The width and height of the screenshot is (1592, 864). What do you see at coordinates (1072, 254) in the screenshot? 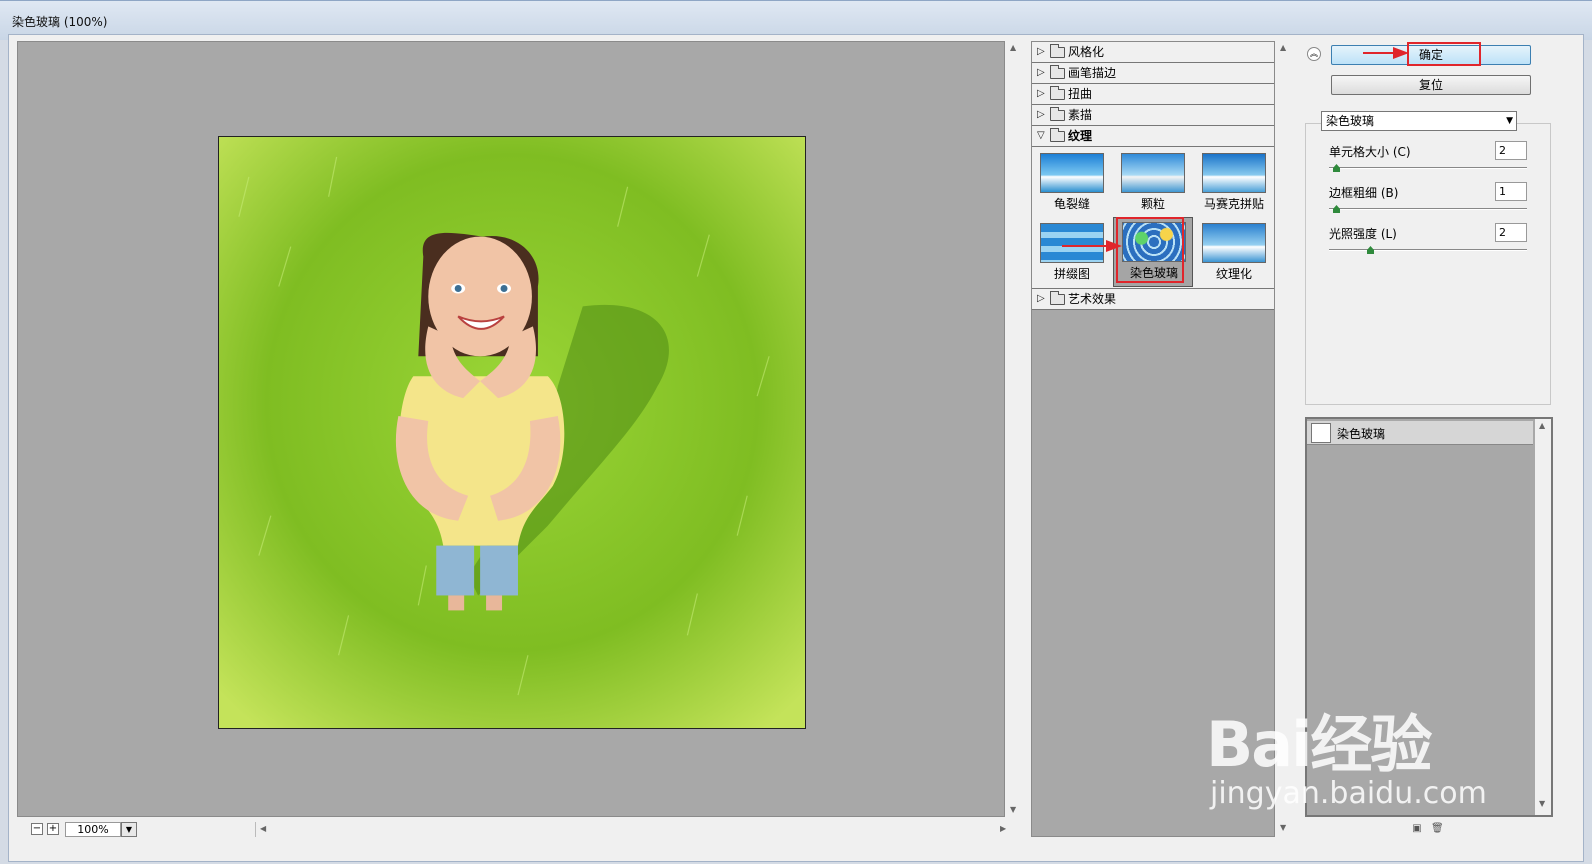
I see `filter-thumb-patchwork: 拼缀图` at bounding box center [1072, 254].